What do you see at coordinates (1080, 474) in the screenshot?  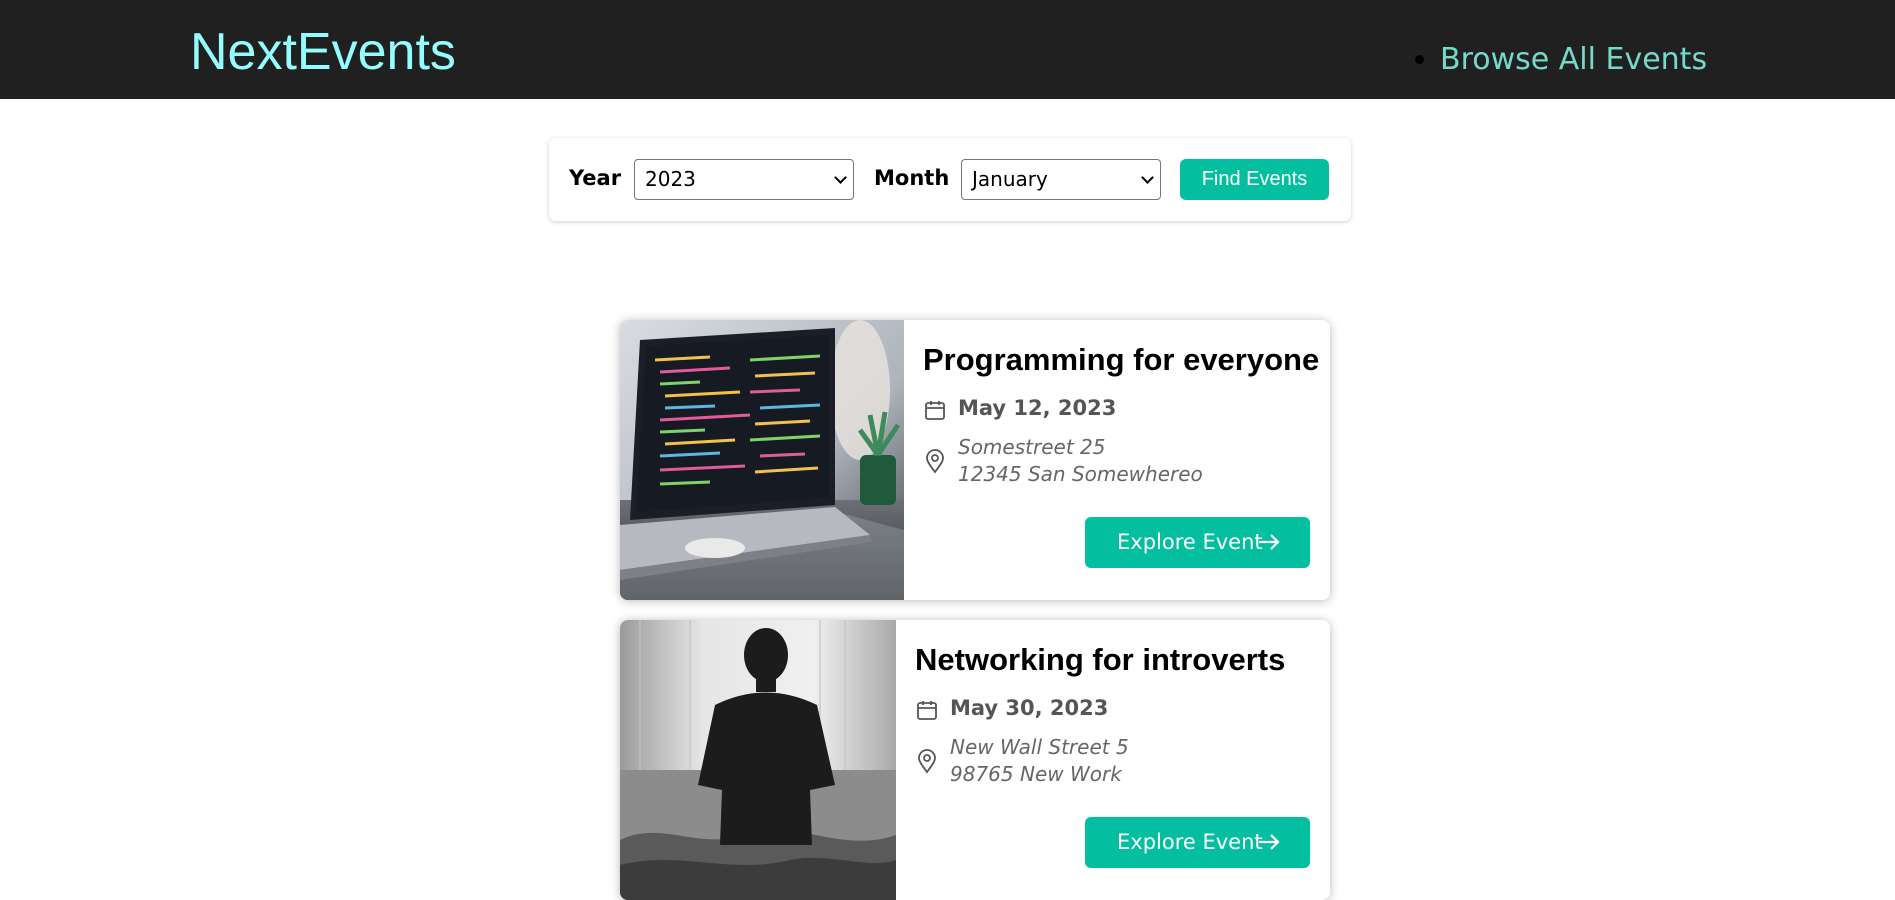 I see `address-line-2: 12345 San Somewhereo` at bounding box center [1080, 474].